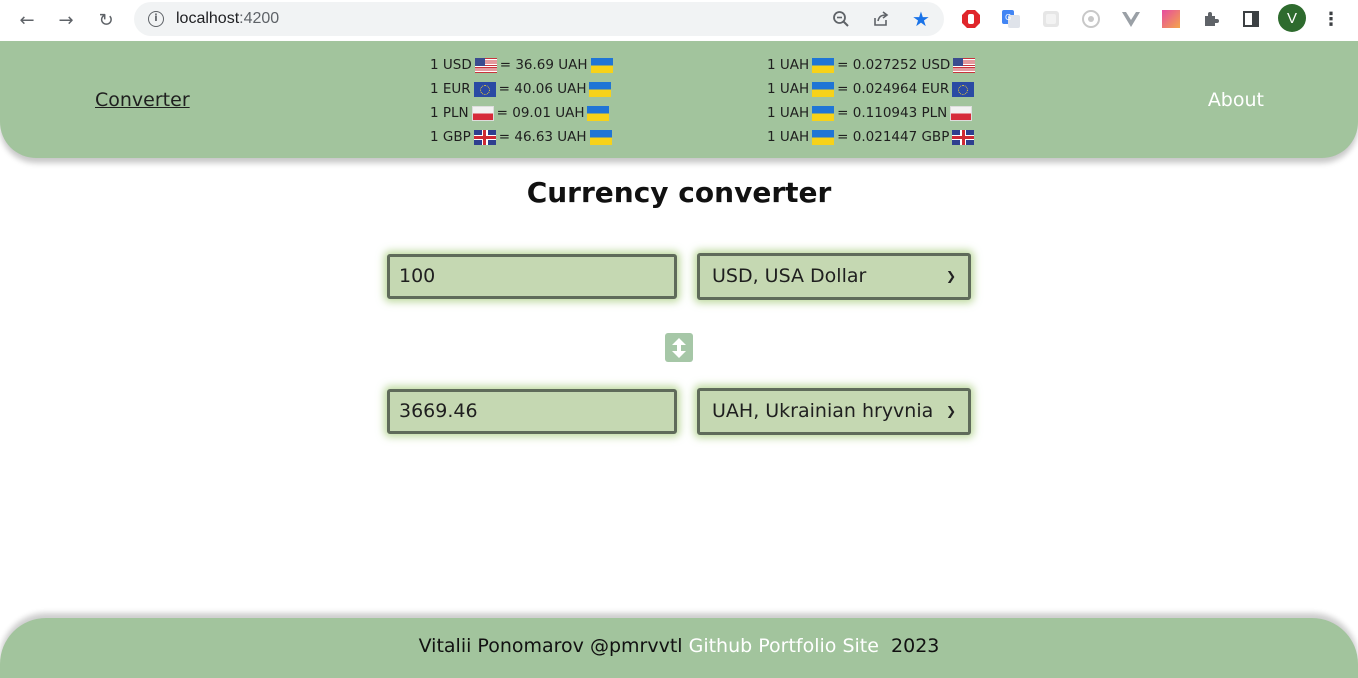  What do you see at coordinates (1211, 19) in the screenshot?
I see `puzzle-icon` at bounding box center [1211, 19].